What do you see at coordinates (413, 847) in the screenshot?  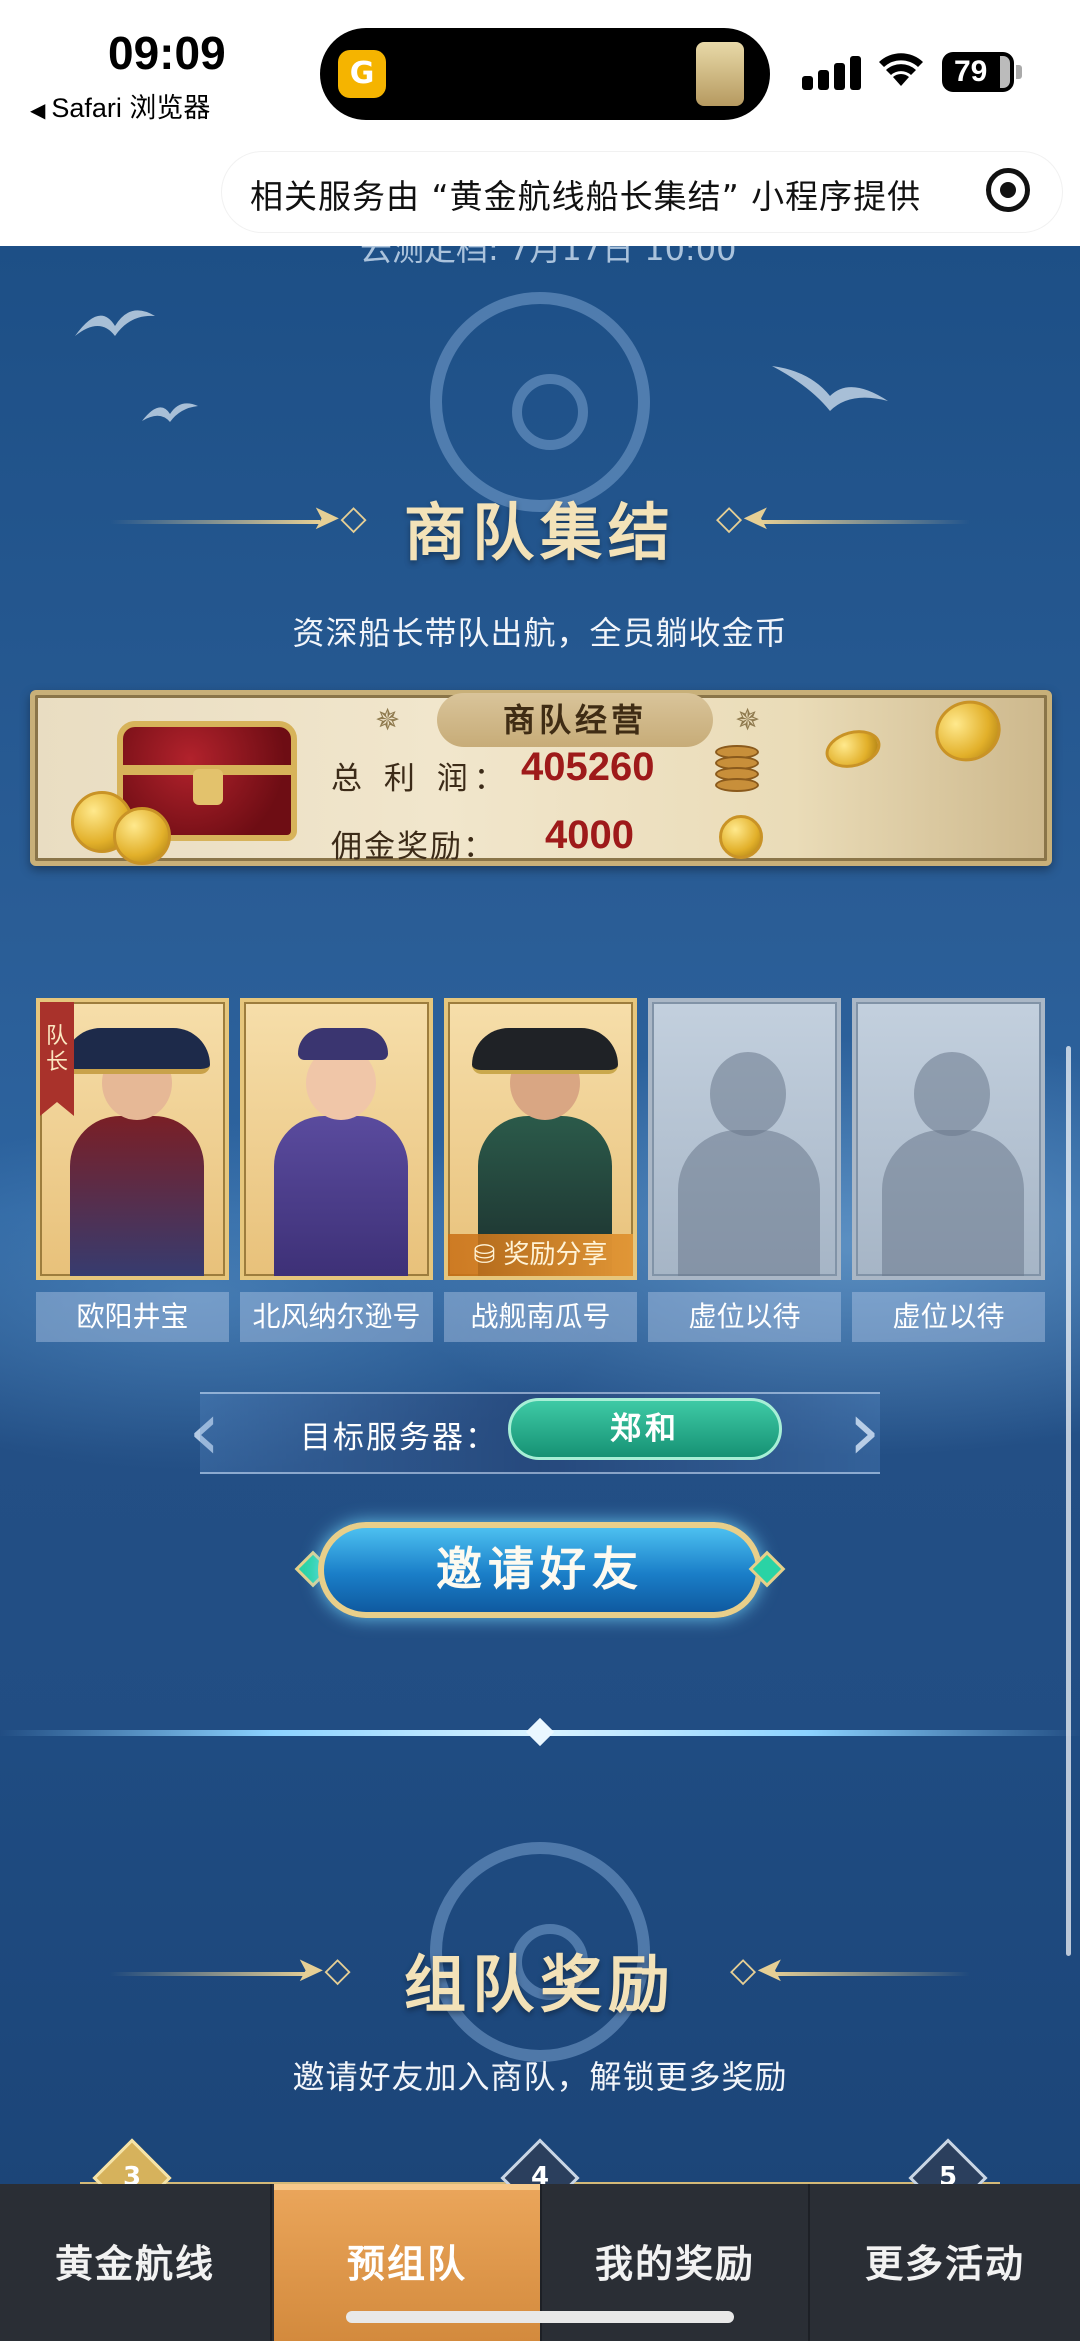 I see `commission-label: 佣金奖励：` at bounding box center [413, 847].